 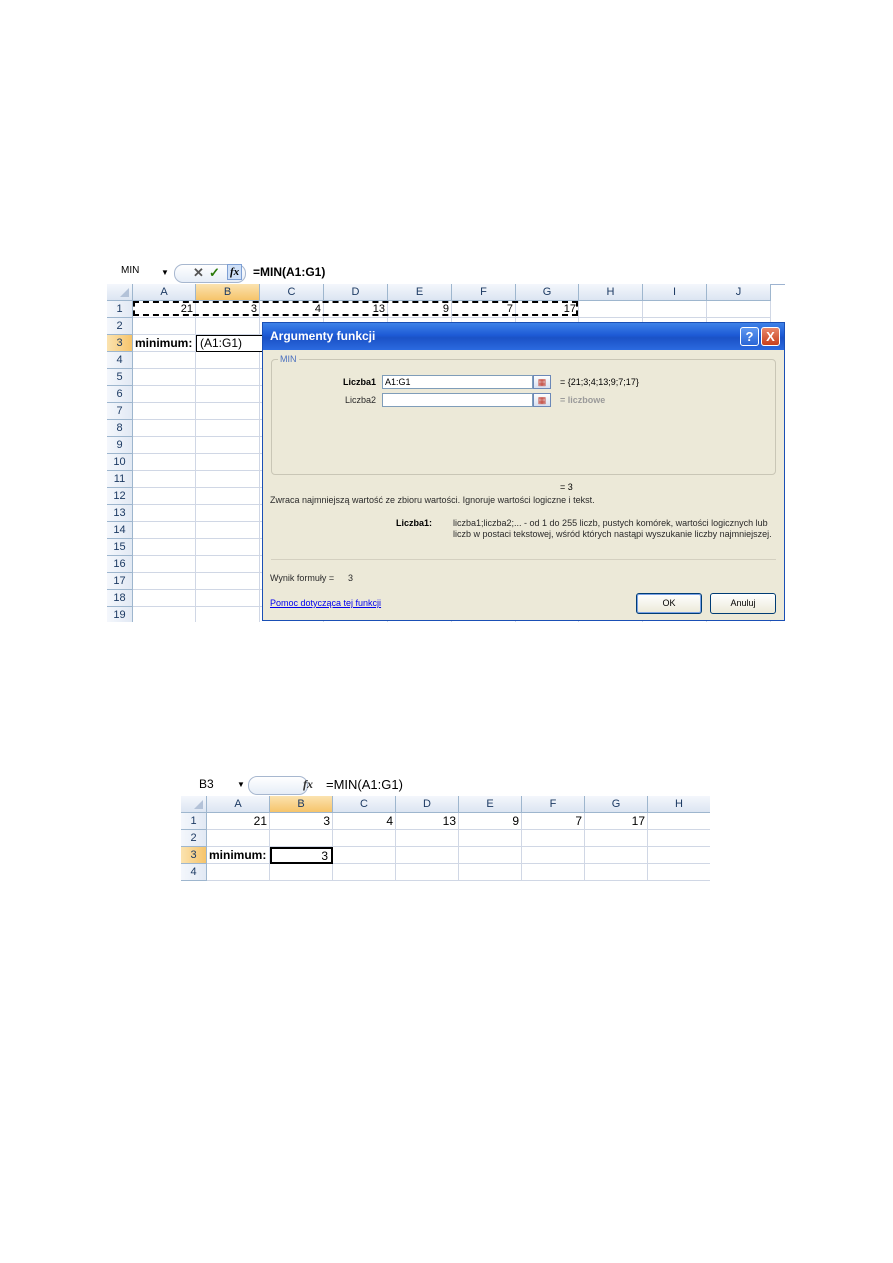 I want to click on cell-b10, so click(x=228, y=462).